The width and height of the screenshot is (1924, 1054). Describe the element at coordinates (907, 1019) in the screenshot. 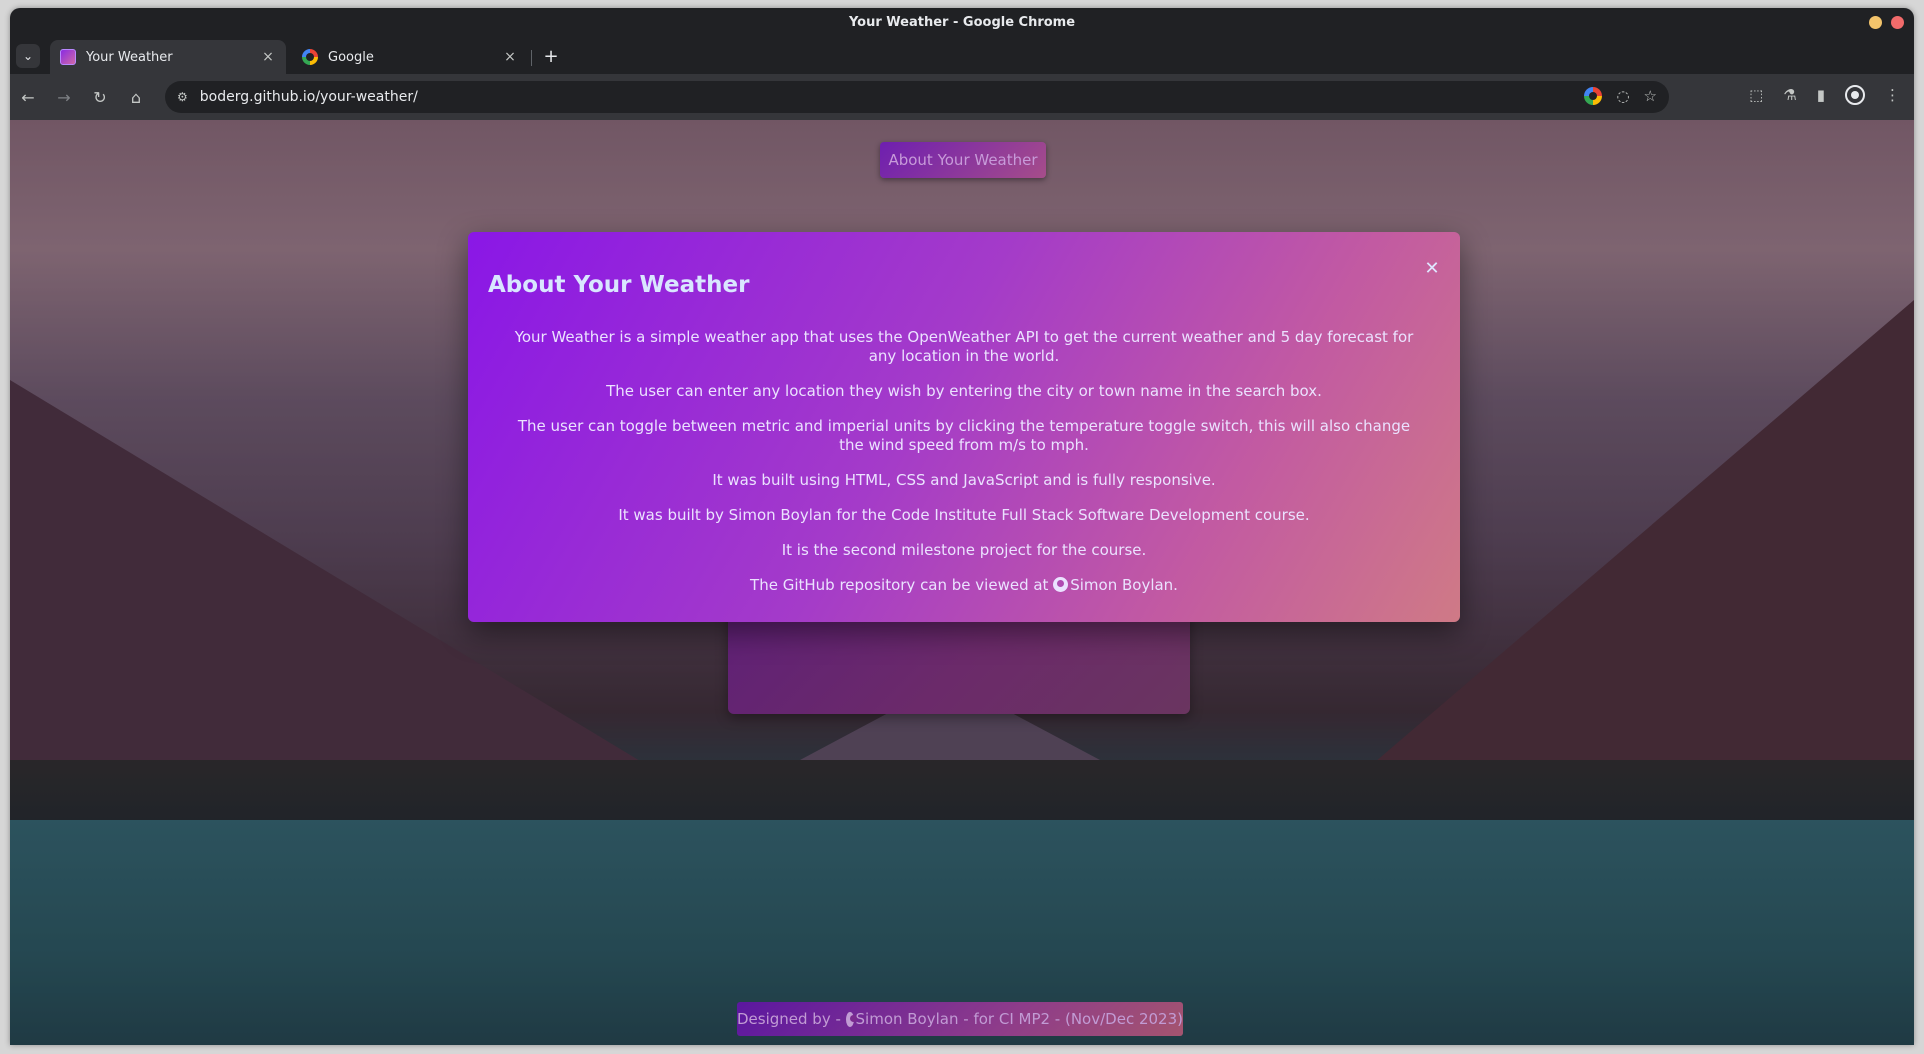

I see `footer-github-link: Simon Boylan` at that location.